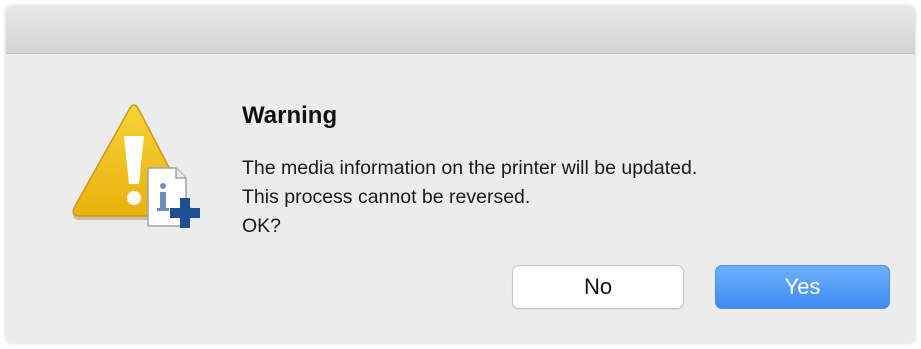  I want to click on yes-button: Yes, so click(802, 287).